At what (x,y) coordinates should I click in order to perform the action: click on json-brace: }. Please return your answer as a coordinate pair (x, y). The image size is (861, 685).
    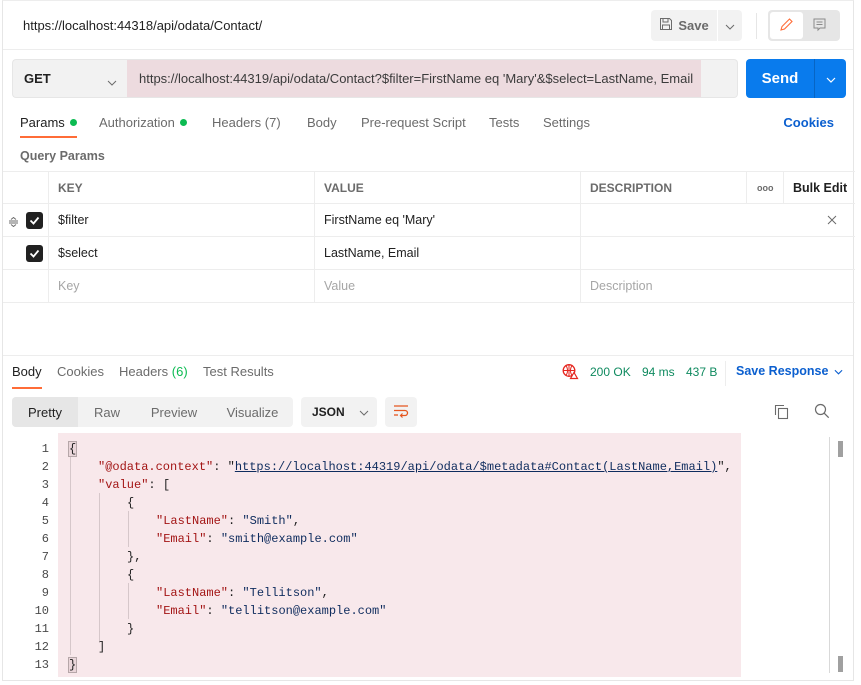
    Looking at the image, I should click on (72, 665).